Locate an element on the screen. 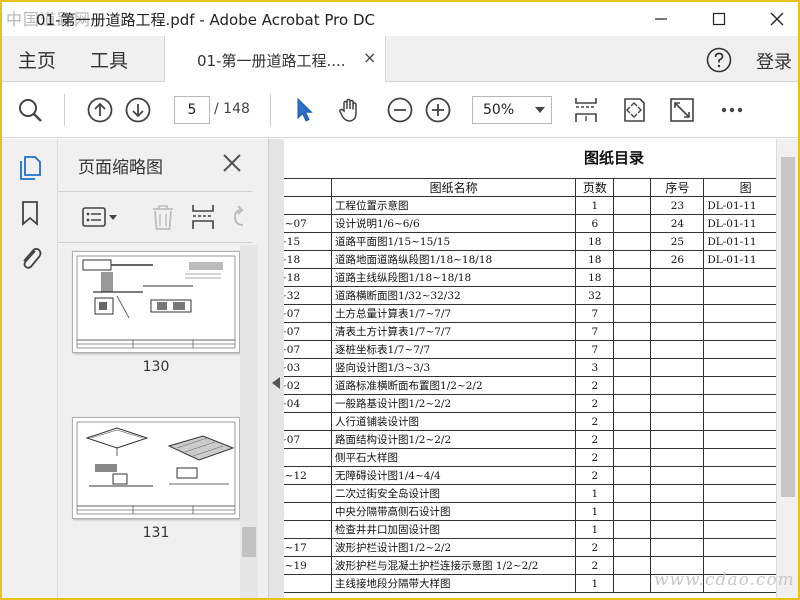 Image resolution: width=800 pixels, height=600 pixels. scroll-mode-icon is located at coordinates (586, 110).